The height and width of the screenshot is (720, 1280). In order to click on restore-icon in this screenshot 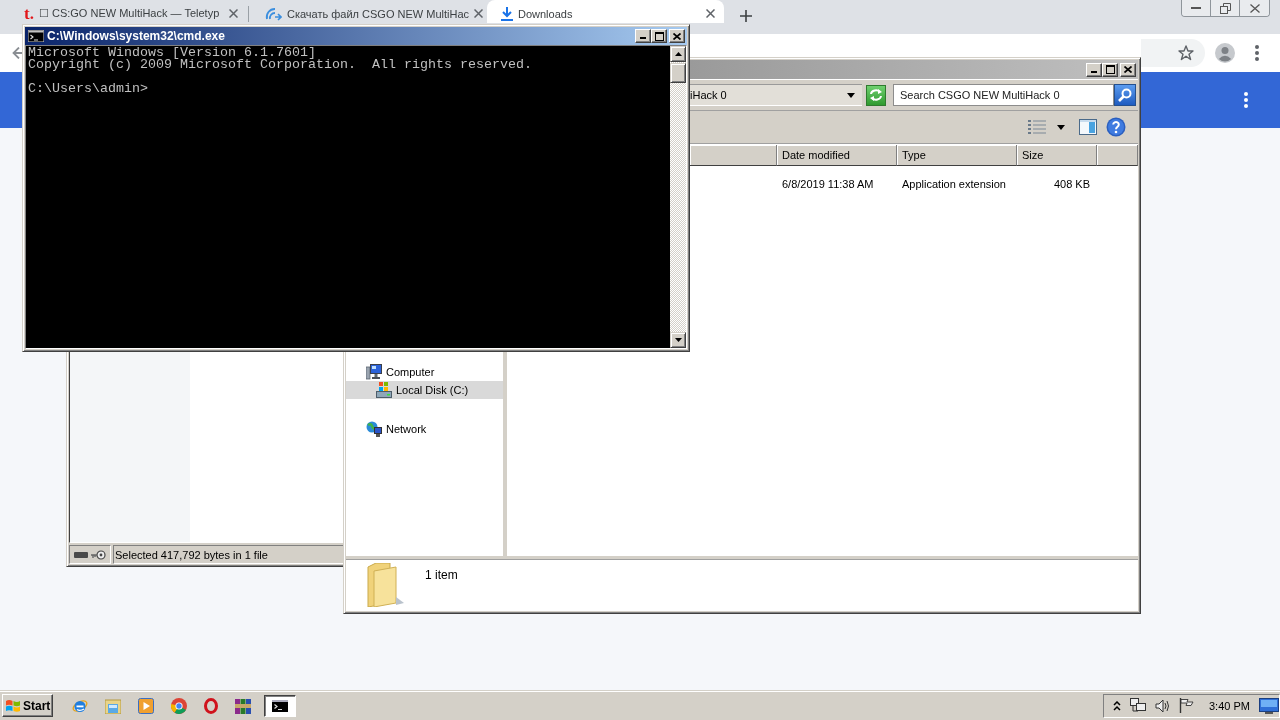, I will do `click(1225, 8)`.